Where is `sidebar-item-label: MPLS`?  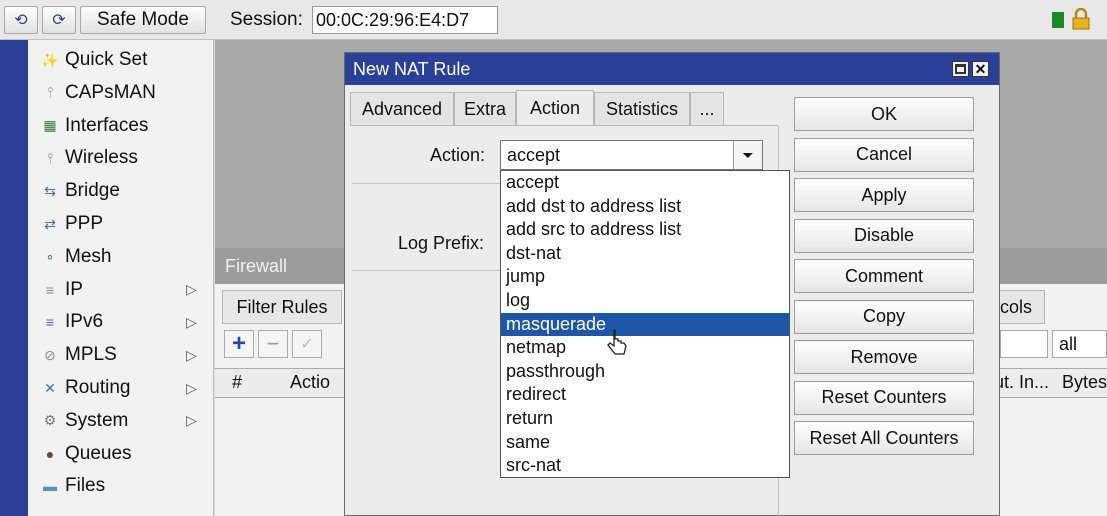 sidebar-item-label: MPLS is located at coordinates (91, 355).